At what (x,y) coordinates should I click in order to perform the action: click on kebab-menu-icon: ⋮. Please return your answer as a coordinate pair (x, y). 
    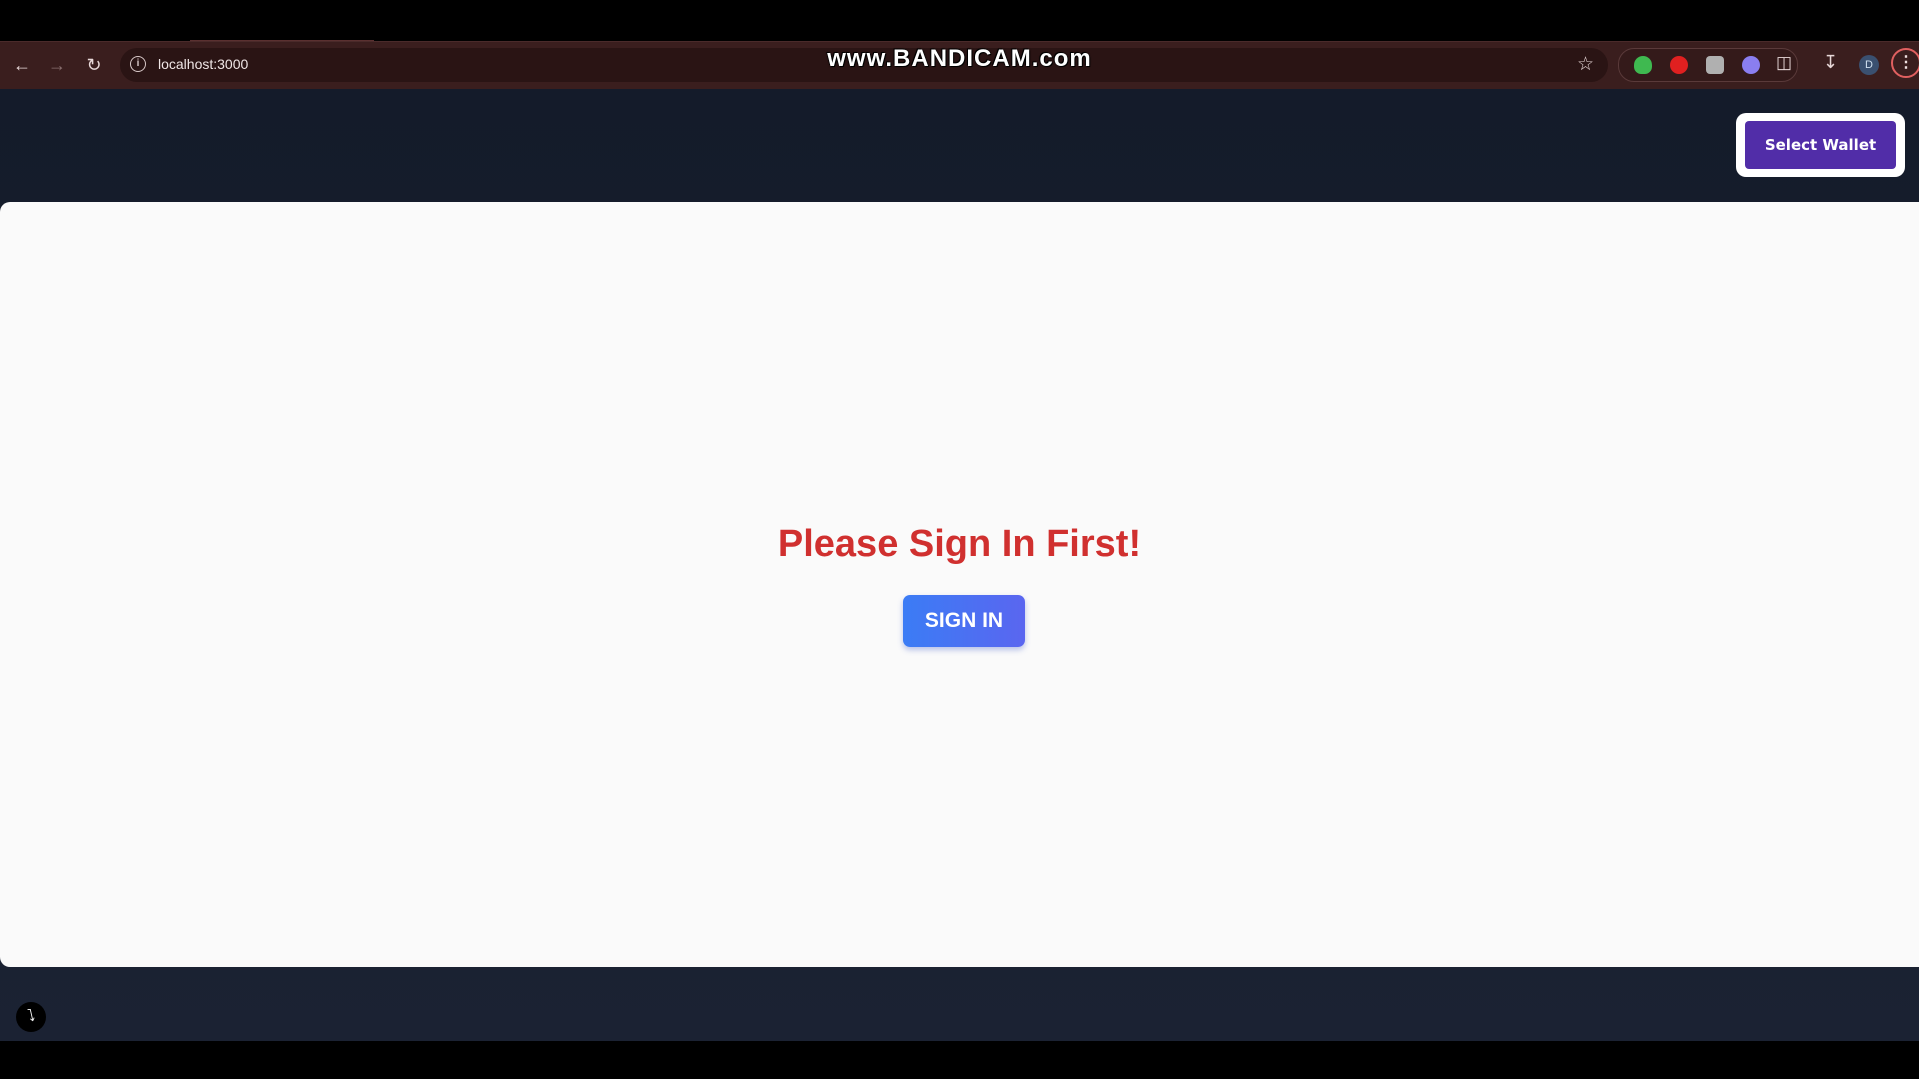
    Looking at the image, I should click on (1905, 63).